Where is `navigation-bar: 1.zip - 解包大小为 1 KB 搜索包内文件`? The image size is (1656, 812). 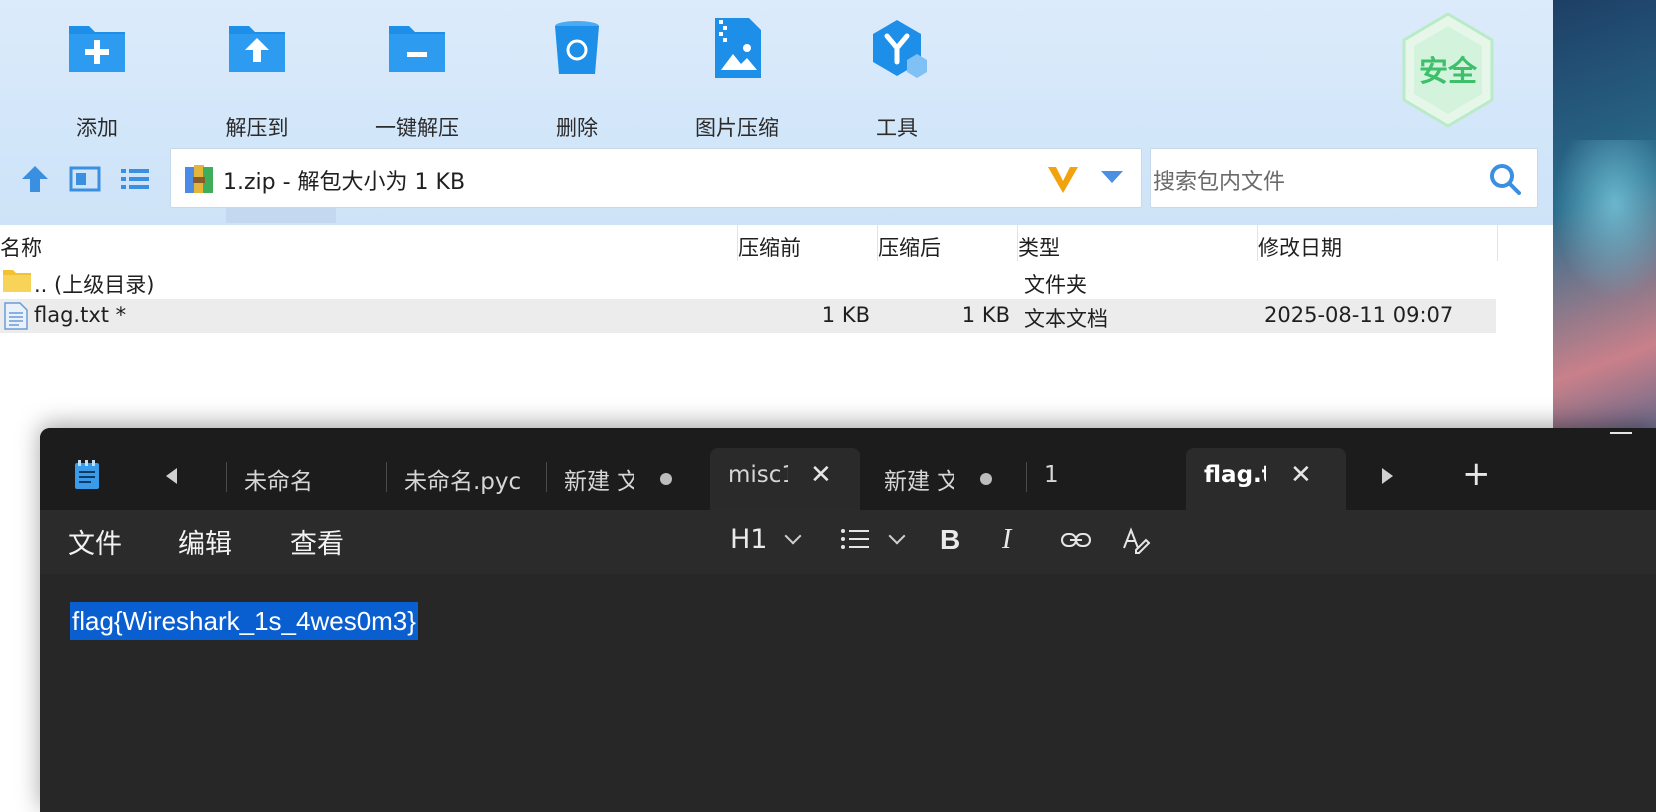 navigation-bar: 1.zip - 解包大小为 1 KB 搜索包内文件 is located at coordinates (776, 178).